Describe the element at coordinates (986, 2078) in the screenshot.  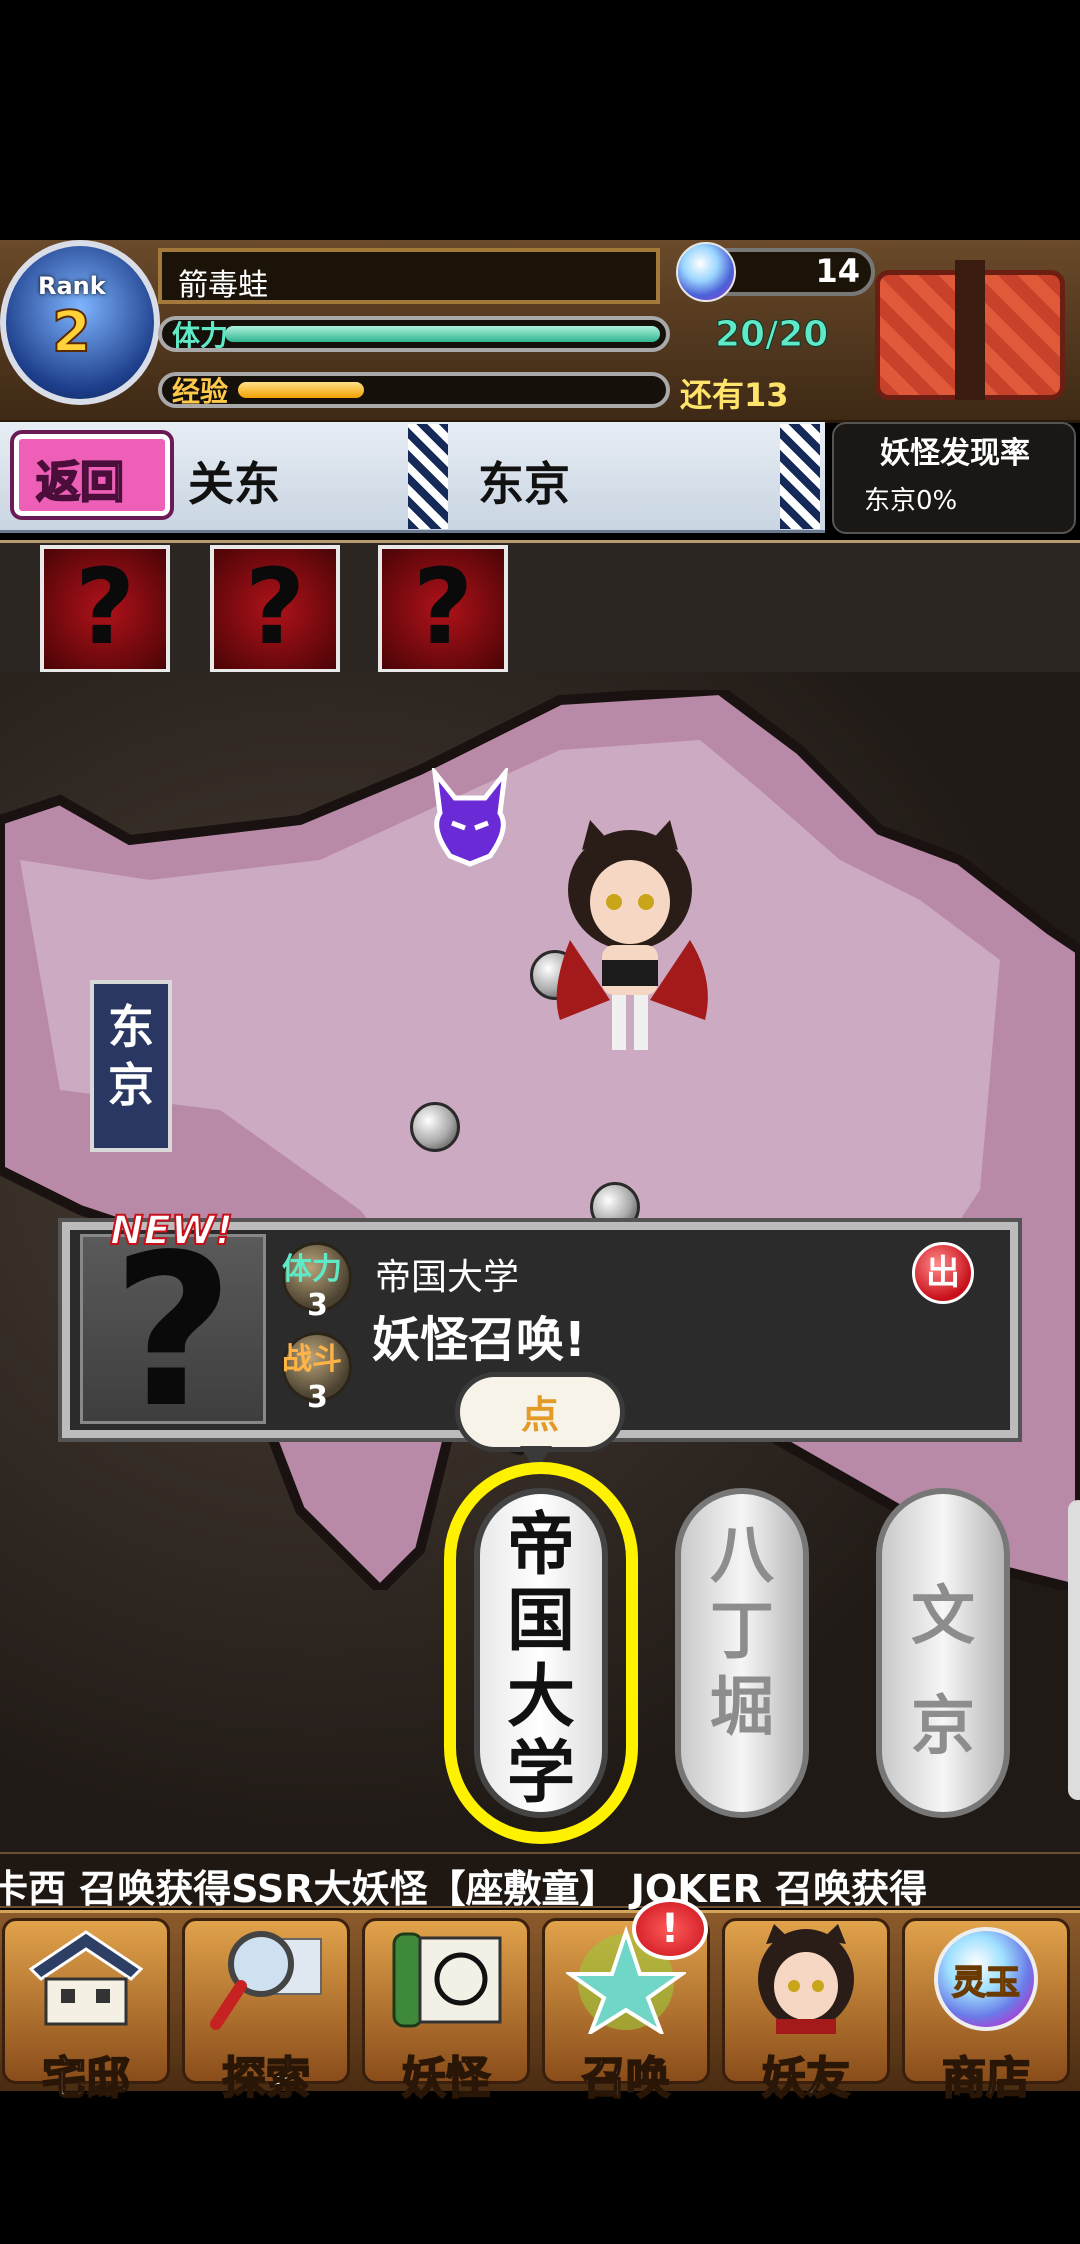
I see `nav-label: 商店` at that location.